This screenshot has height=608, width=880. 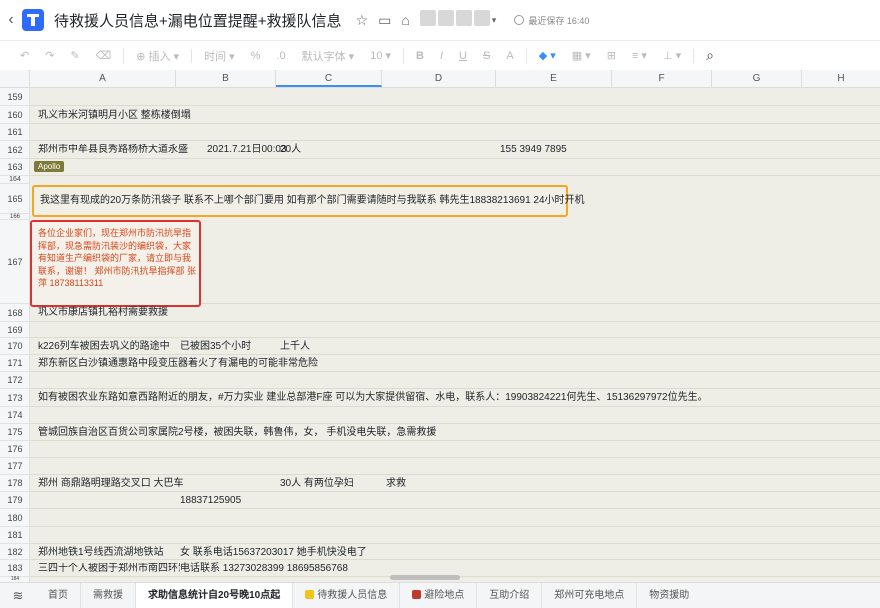 What do you see at coordinates (328, 56) in the screenshot?
I see `font-select: 默认字体 ▾` at bounding box center [328, 56].